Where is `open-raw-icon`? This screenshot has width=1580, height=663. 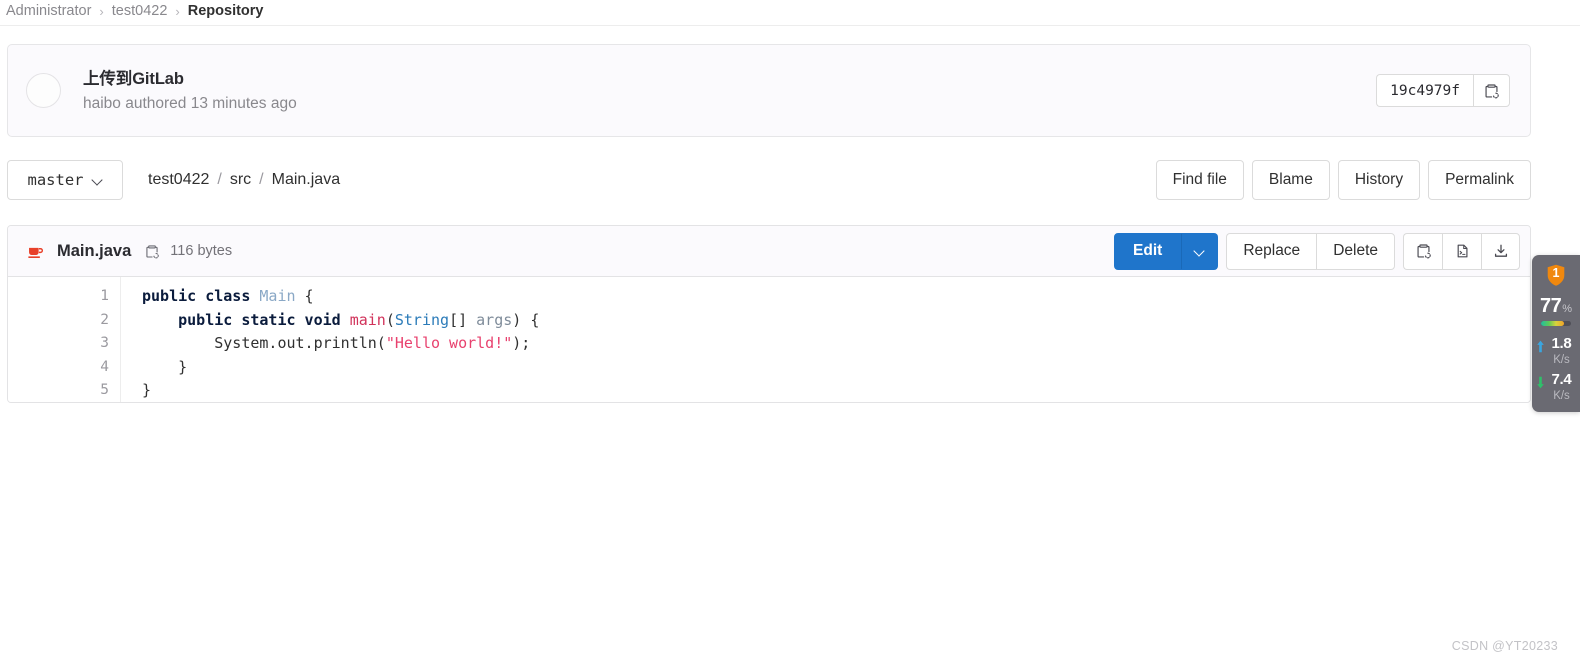
open-raw-icon is located at coordinates (1461, 251).